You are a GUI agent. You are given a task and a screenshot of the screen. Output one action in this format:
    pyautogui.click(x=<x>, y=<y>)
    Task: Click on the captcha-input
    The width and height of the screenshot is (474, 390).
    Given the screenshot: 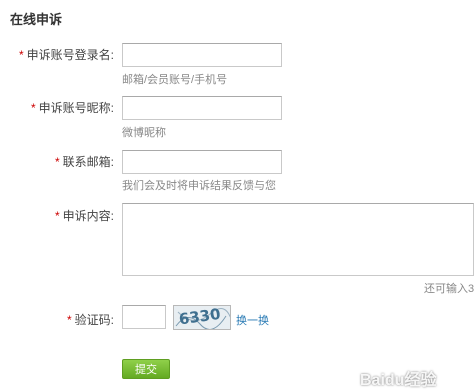 What is the action you would take?
    pyautogui.click(x=144, y=317)
    